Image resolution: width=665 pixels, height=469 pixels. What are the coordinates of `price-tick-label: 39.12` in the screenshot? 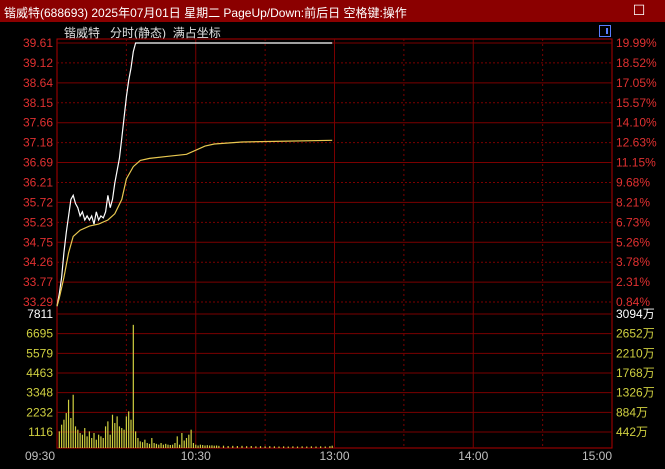 It's located at (38, 63).